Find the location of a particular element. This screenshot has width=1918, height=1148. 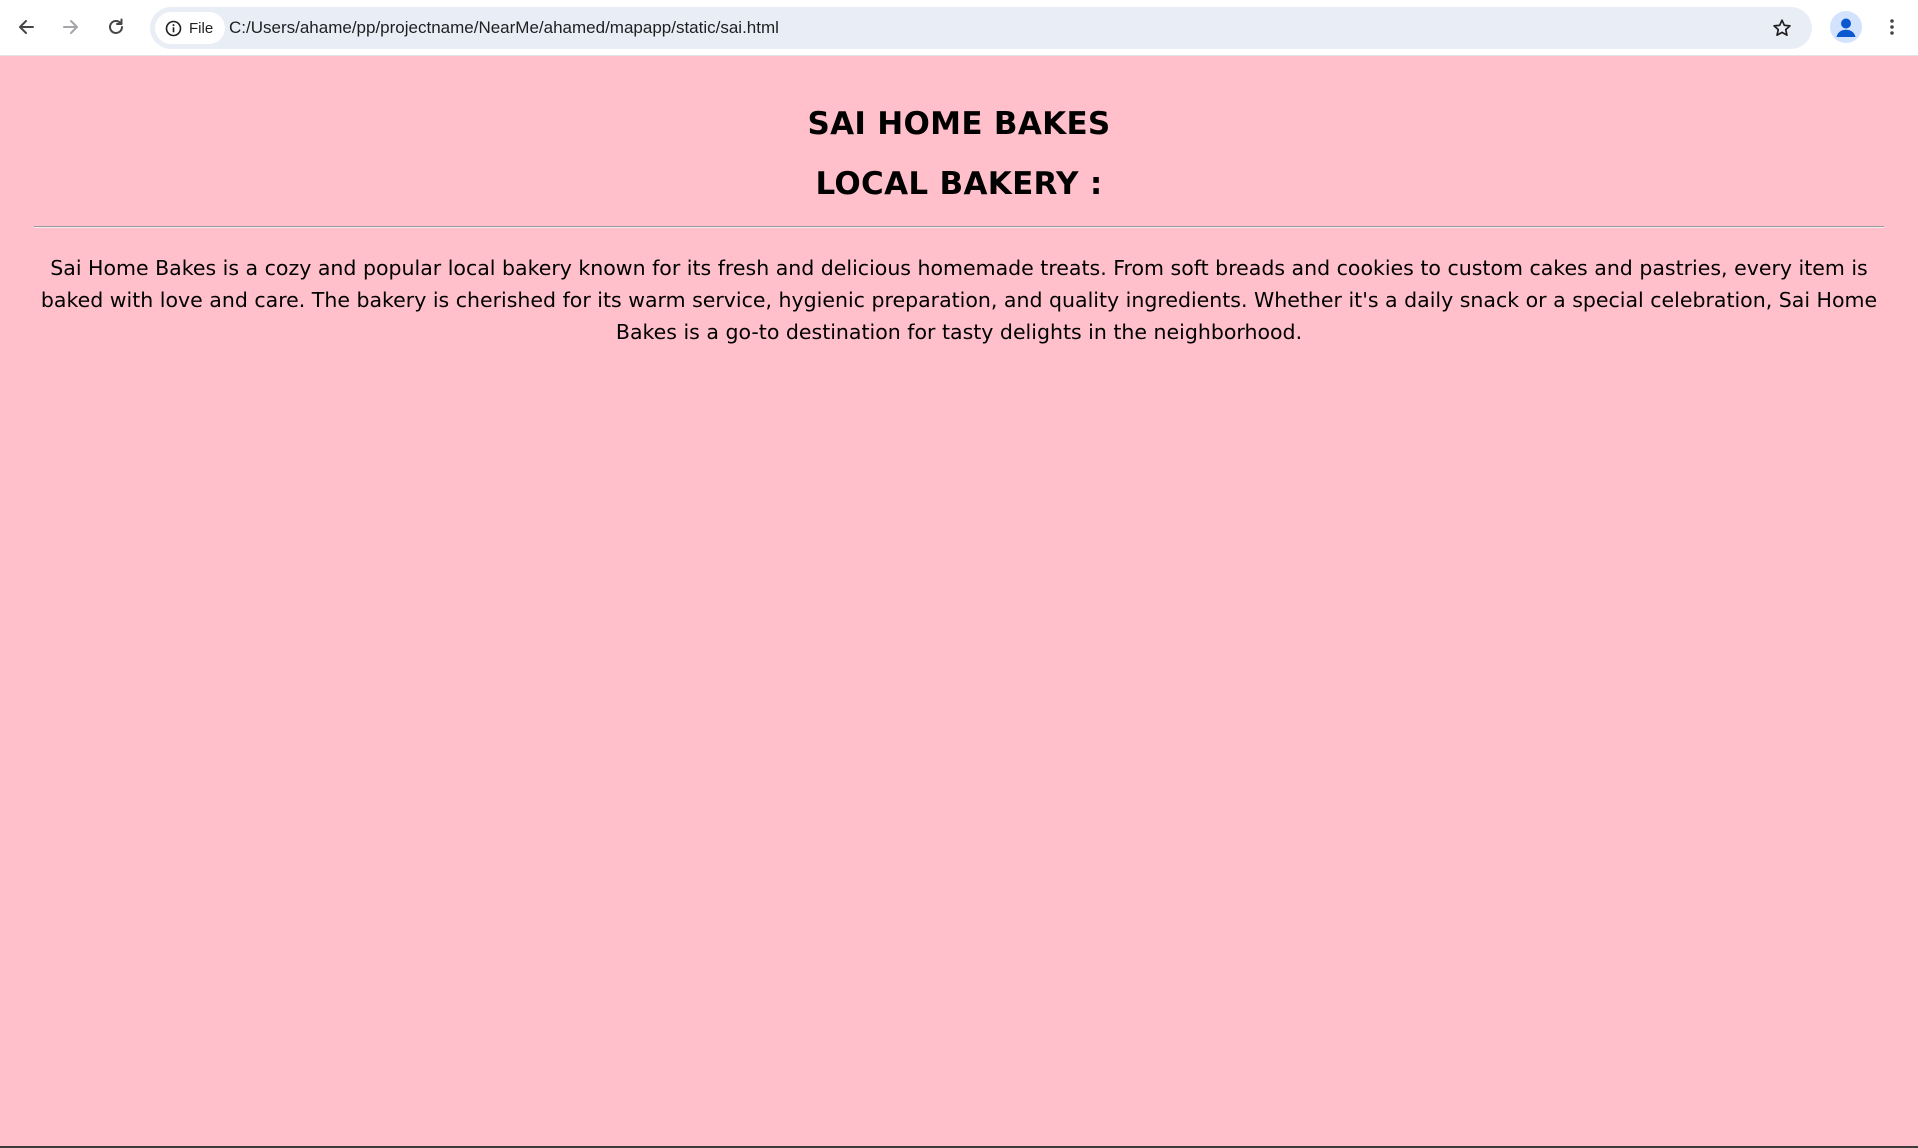

back-arrow-icon is located at coordinates (26, 27).